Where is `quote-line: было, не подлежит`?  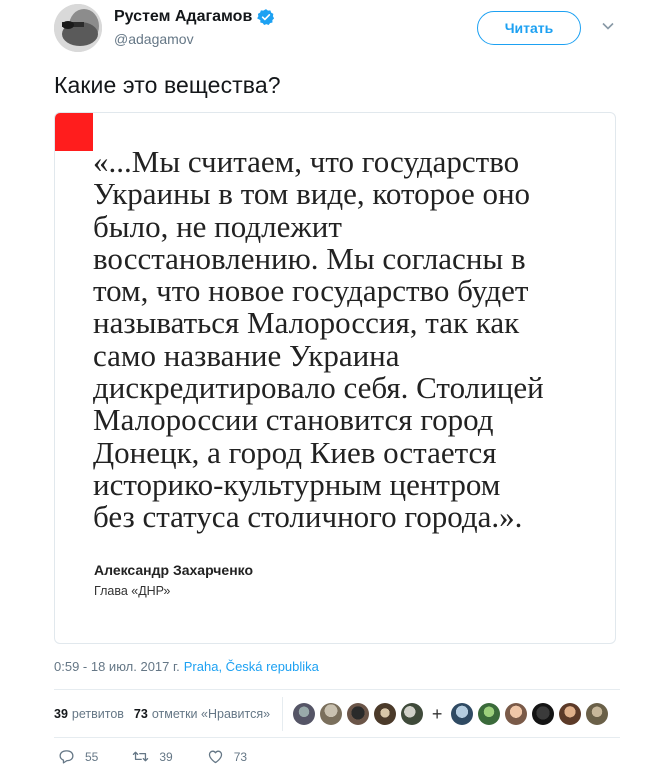 quote-line: было, не подлежит is located at coordinates (217, 226).